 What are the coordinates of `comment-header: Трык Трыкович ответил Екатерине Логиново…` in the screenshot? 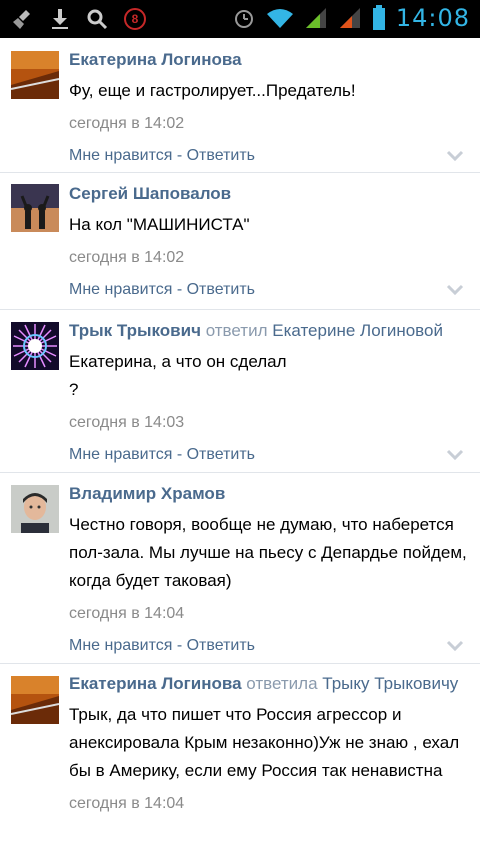 It's located at (269, 331).